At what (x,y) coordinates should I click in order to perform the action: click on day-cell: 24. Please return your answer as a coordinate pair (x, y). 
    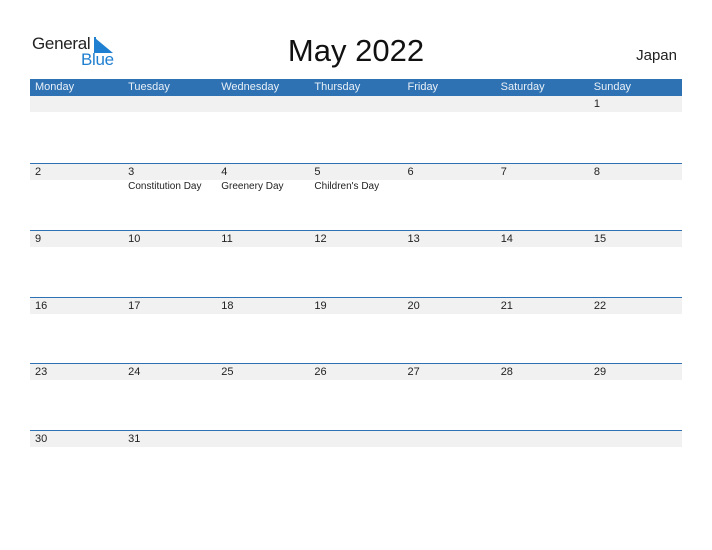
    Looking at the image, I should click on (169, 397).